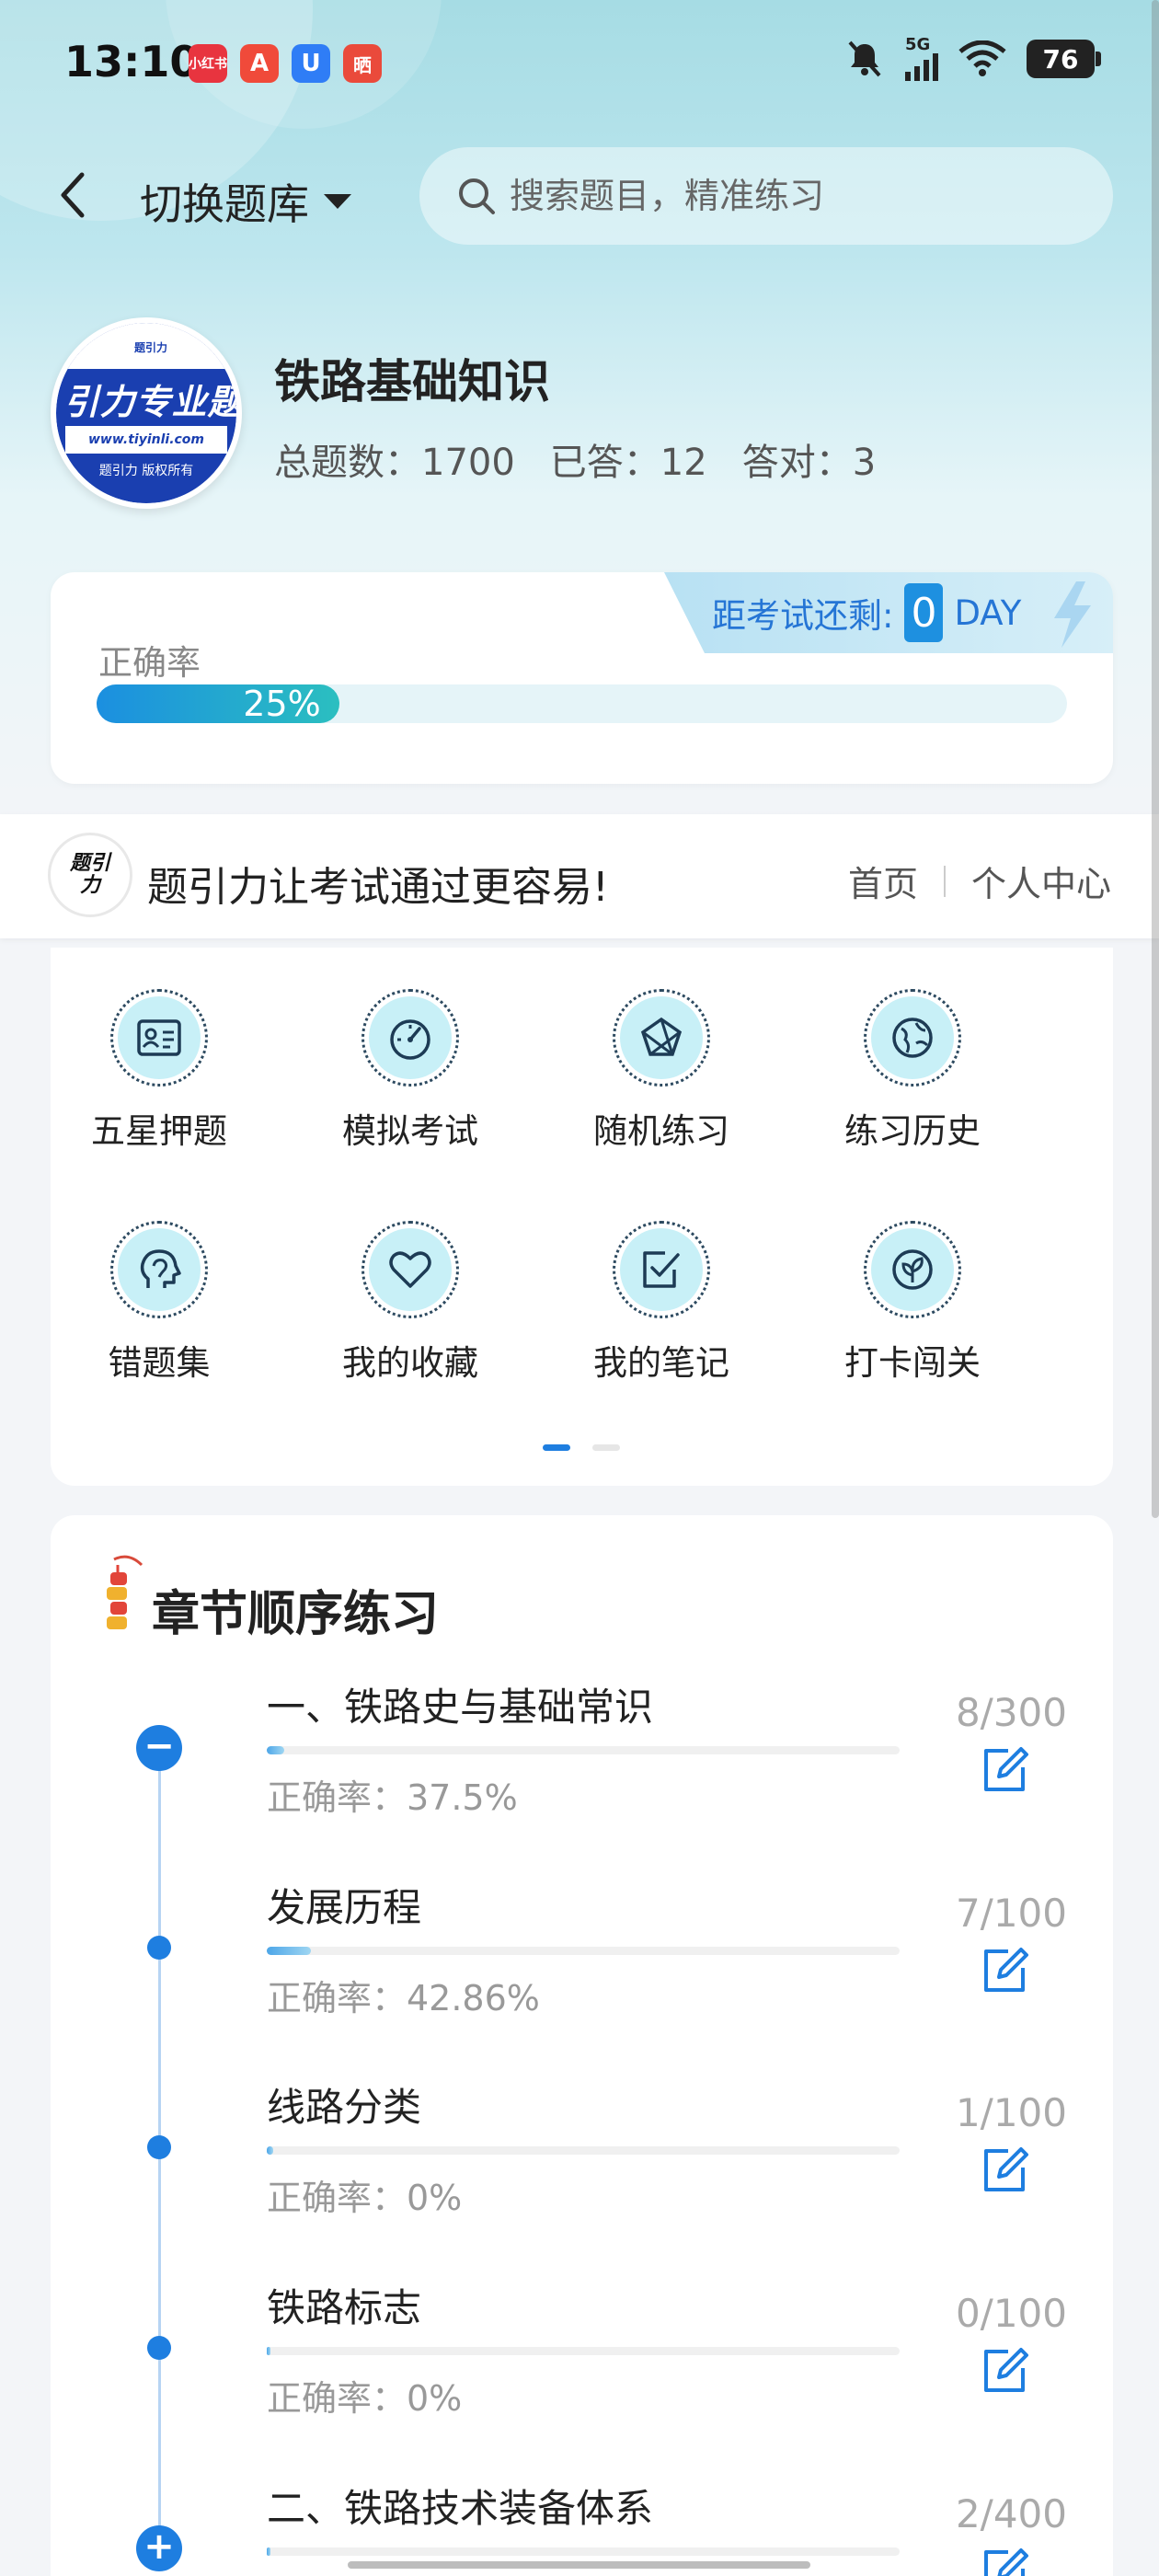 The height and width of the screenshot is (2576, 1159). What do you see at coordinates (1041, 881) in the screenshot?
I see `personal-center-link: 个人中心` at bounding box center [1041, 881].